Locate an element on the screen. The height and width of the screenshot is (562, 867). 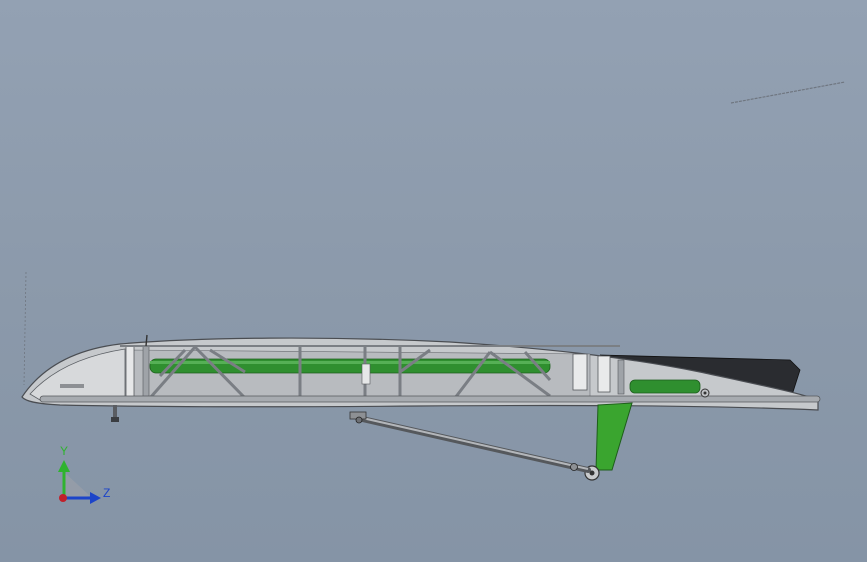
construction-line is located at coordinates (788, 92).